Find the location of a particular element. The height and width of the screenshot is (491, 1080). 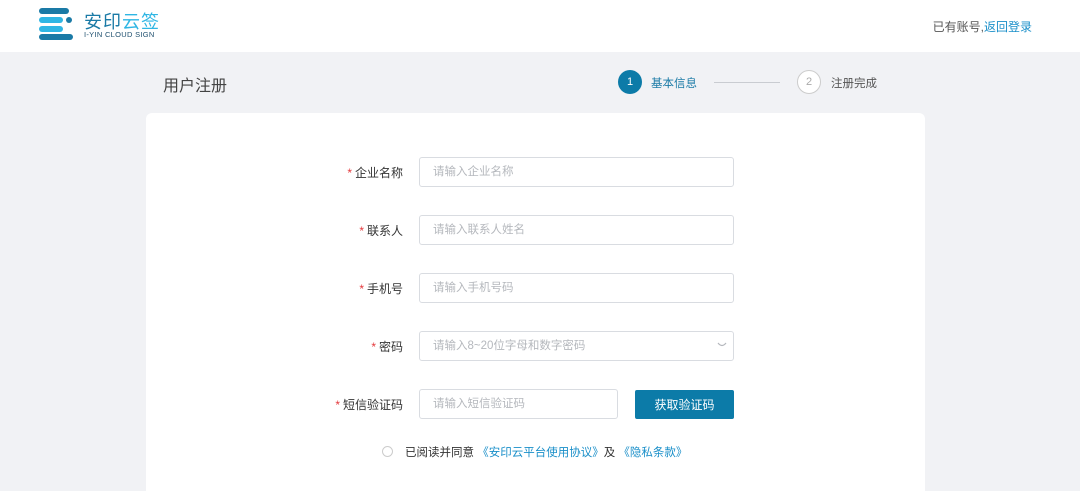

privacy-link: 《隐私条款》 is located at coordinates (652, 453).